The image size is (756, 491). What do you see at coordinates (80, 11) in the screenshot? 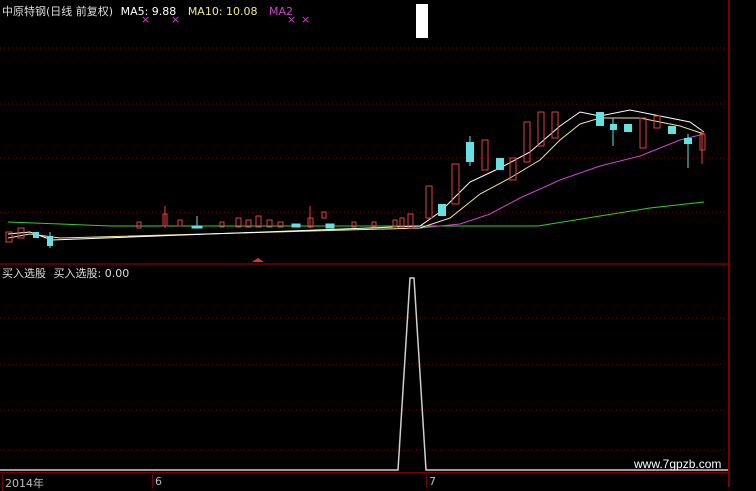
I see `period-info: (日线 前复权)` at bounding box center [80, 11].